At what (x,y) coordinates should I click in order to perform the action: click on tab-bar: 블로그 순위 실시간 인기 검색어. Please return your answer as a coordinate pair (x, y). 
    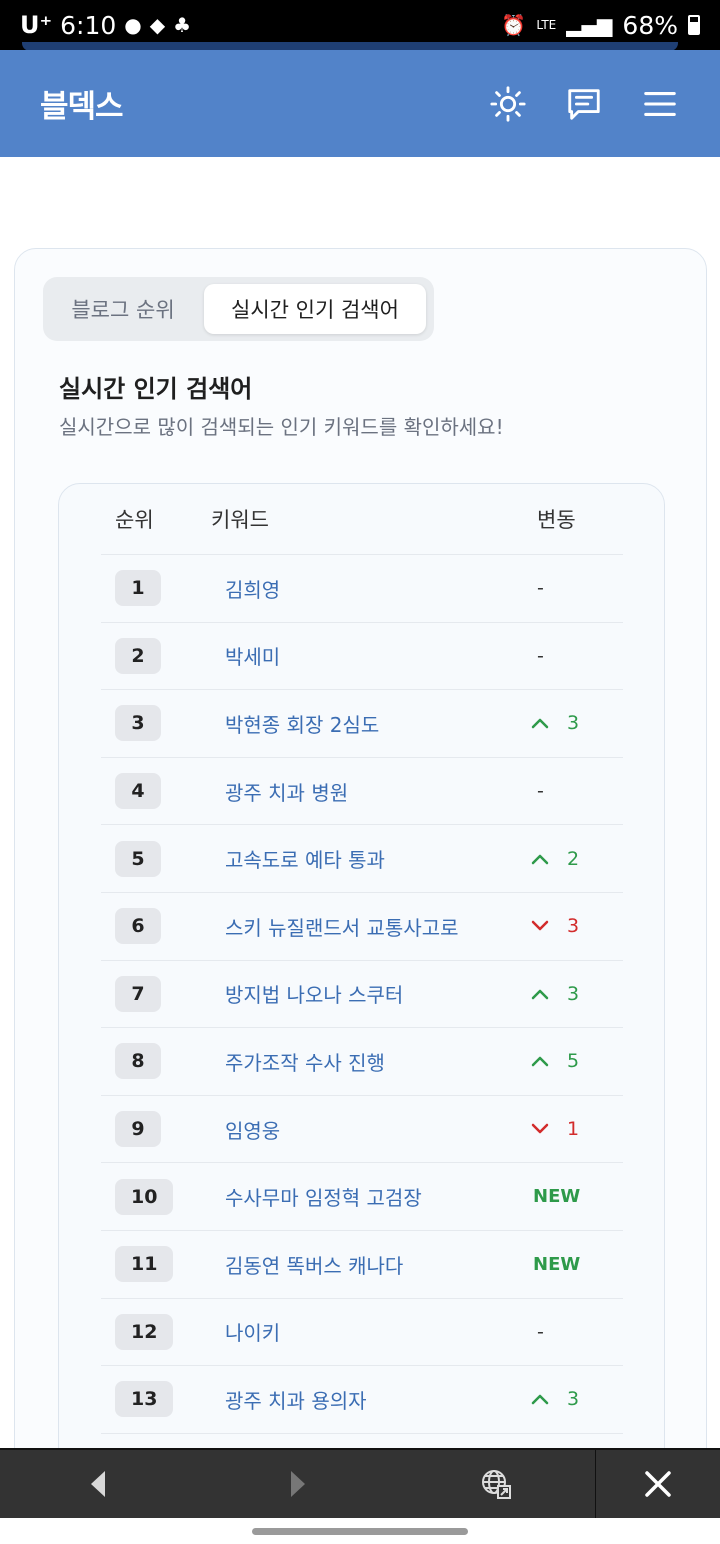
    Looking at the image, I should click on (238, 309).